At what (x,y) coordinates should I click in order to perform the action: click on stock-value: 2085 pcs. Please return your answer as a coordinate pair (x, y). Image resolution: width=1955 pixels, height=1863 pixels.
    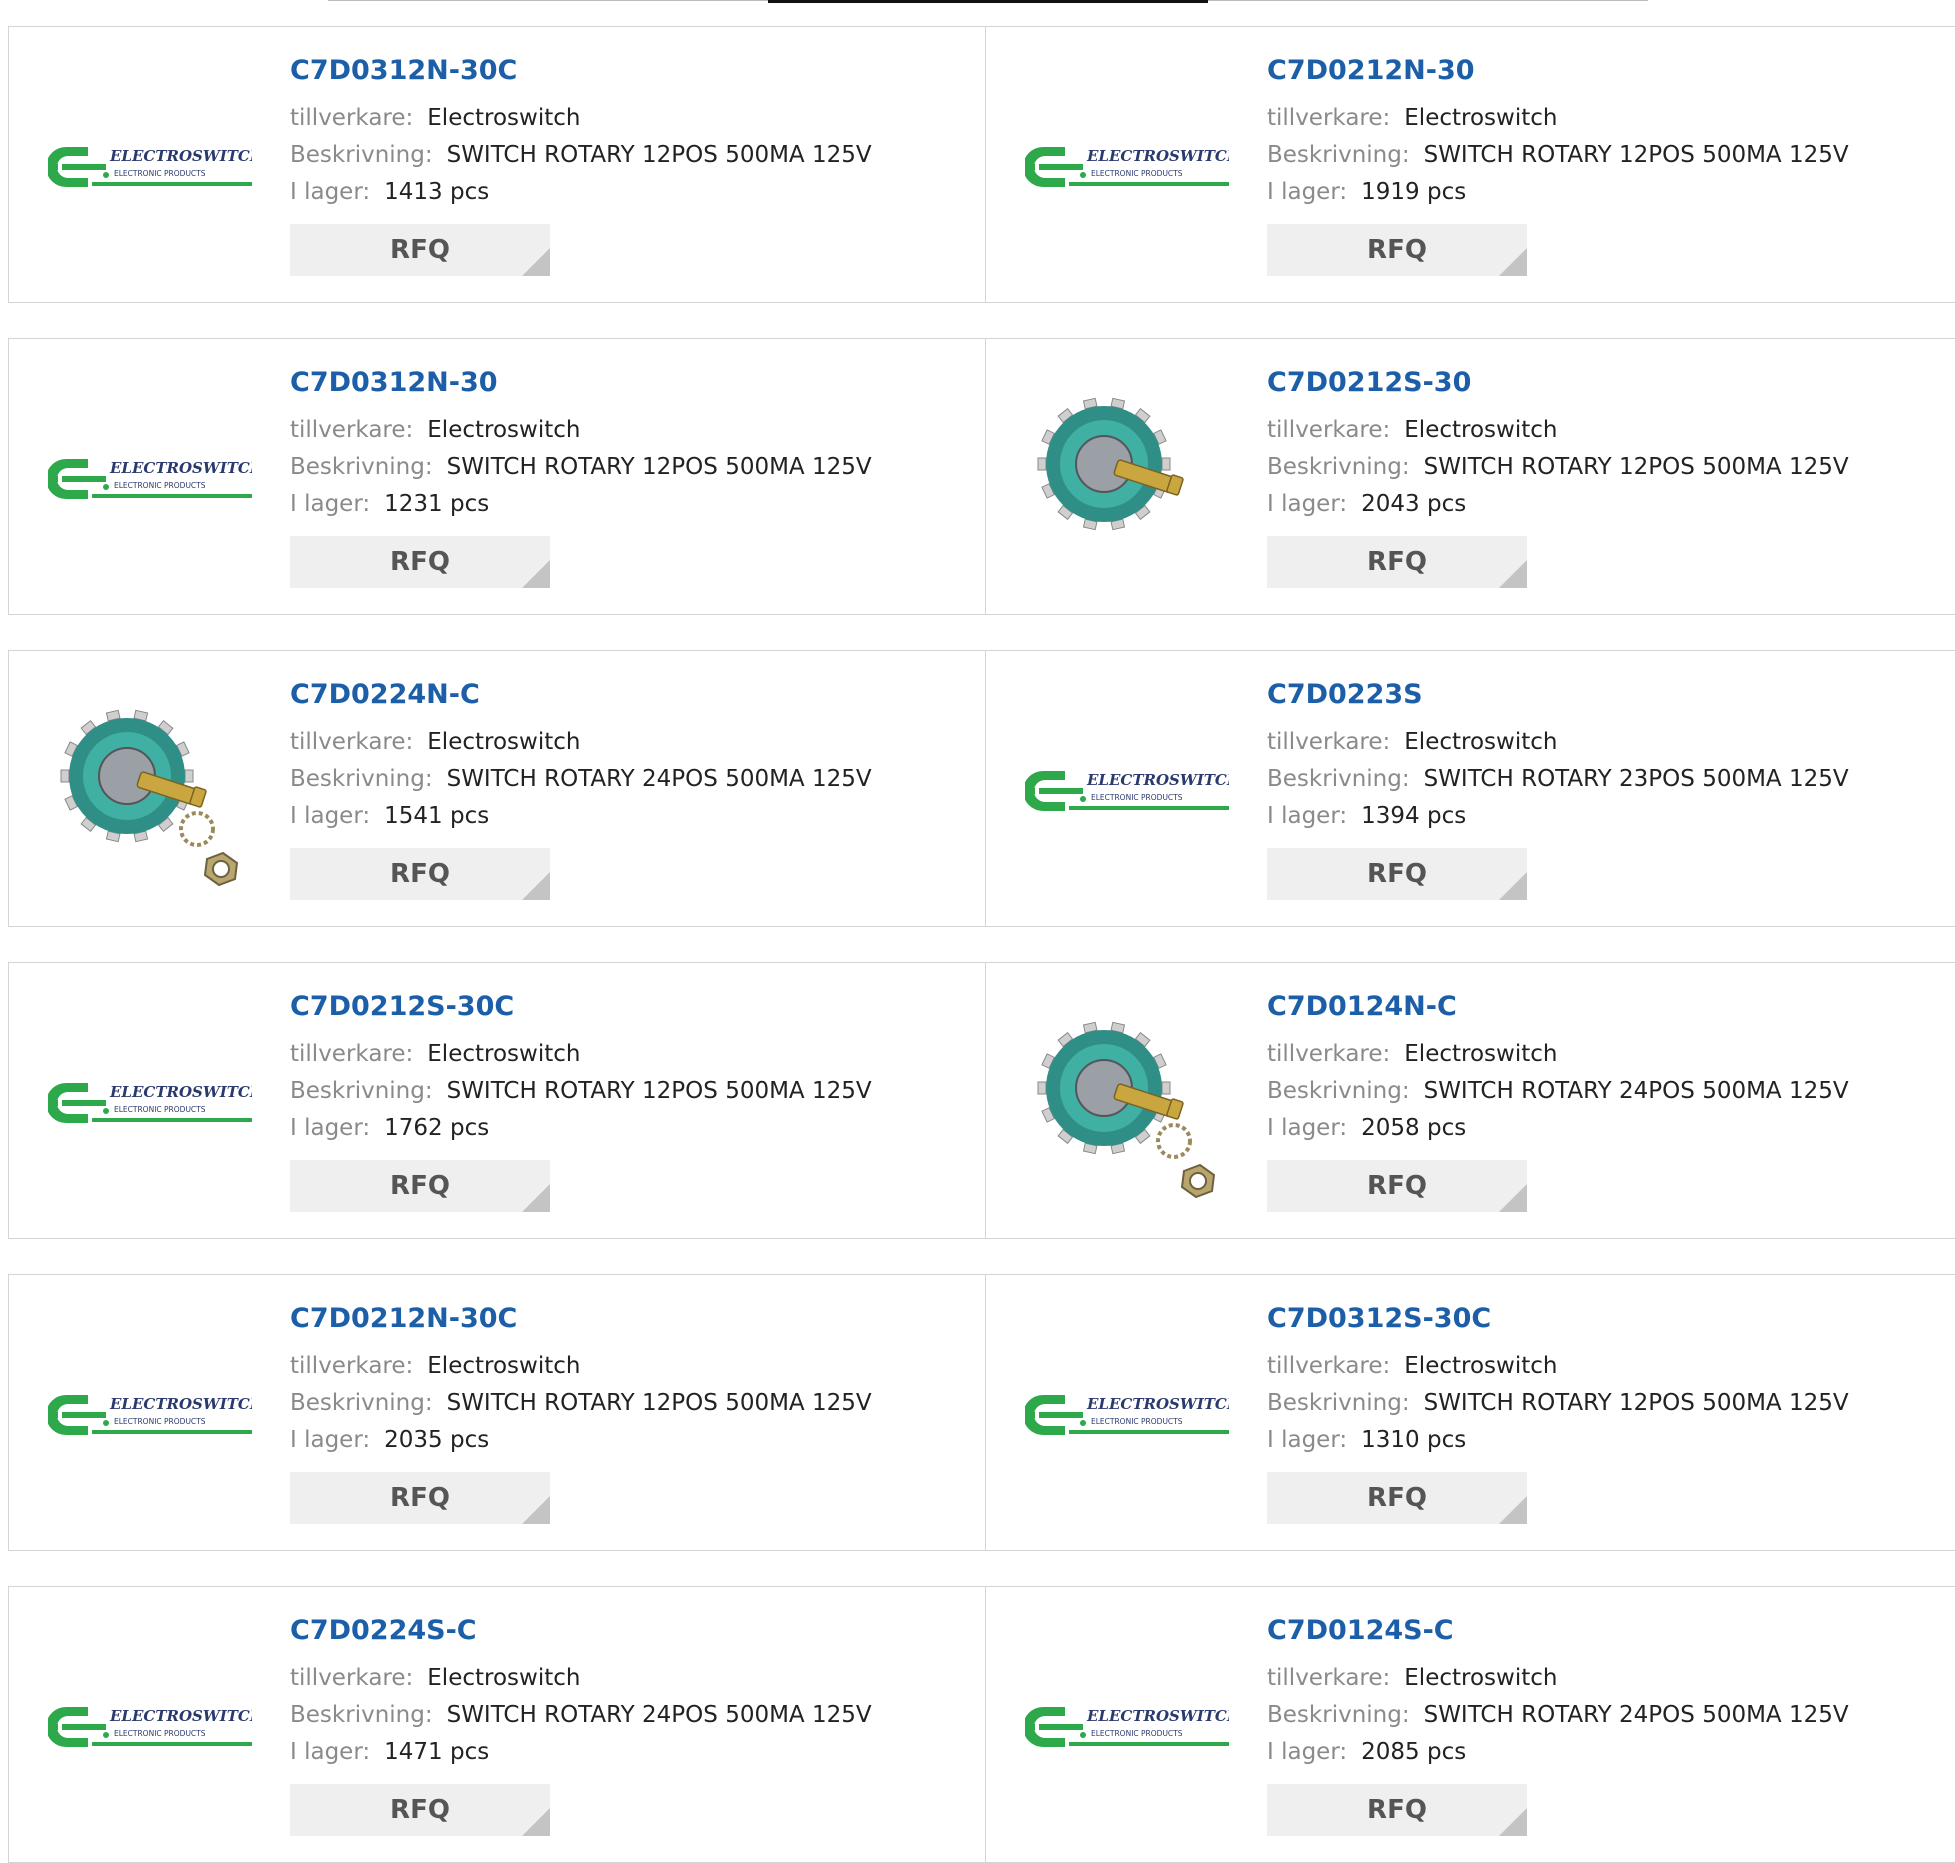
    Looking at the image, I should click on (1414, 1752).